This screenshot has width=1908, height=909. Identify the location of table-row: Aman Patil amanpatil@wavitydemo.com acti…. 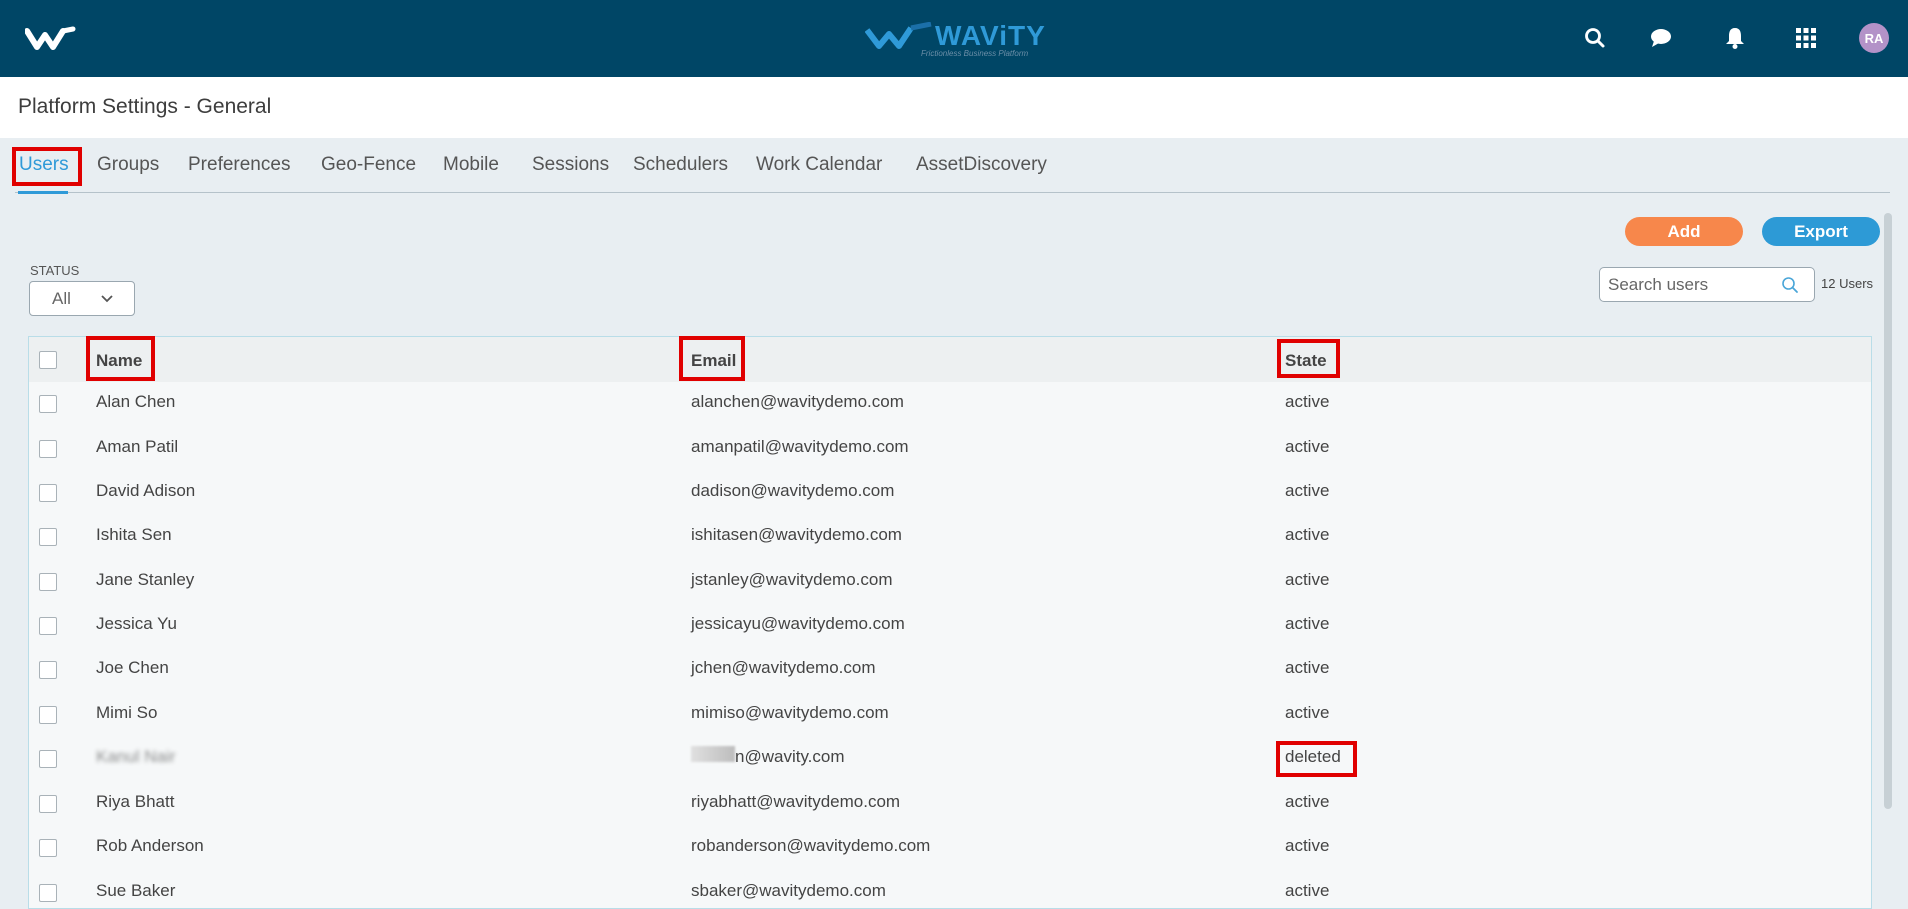
(950, 448).